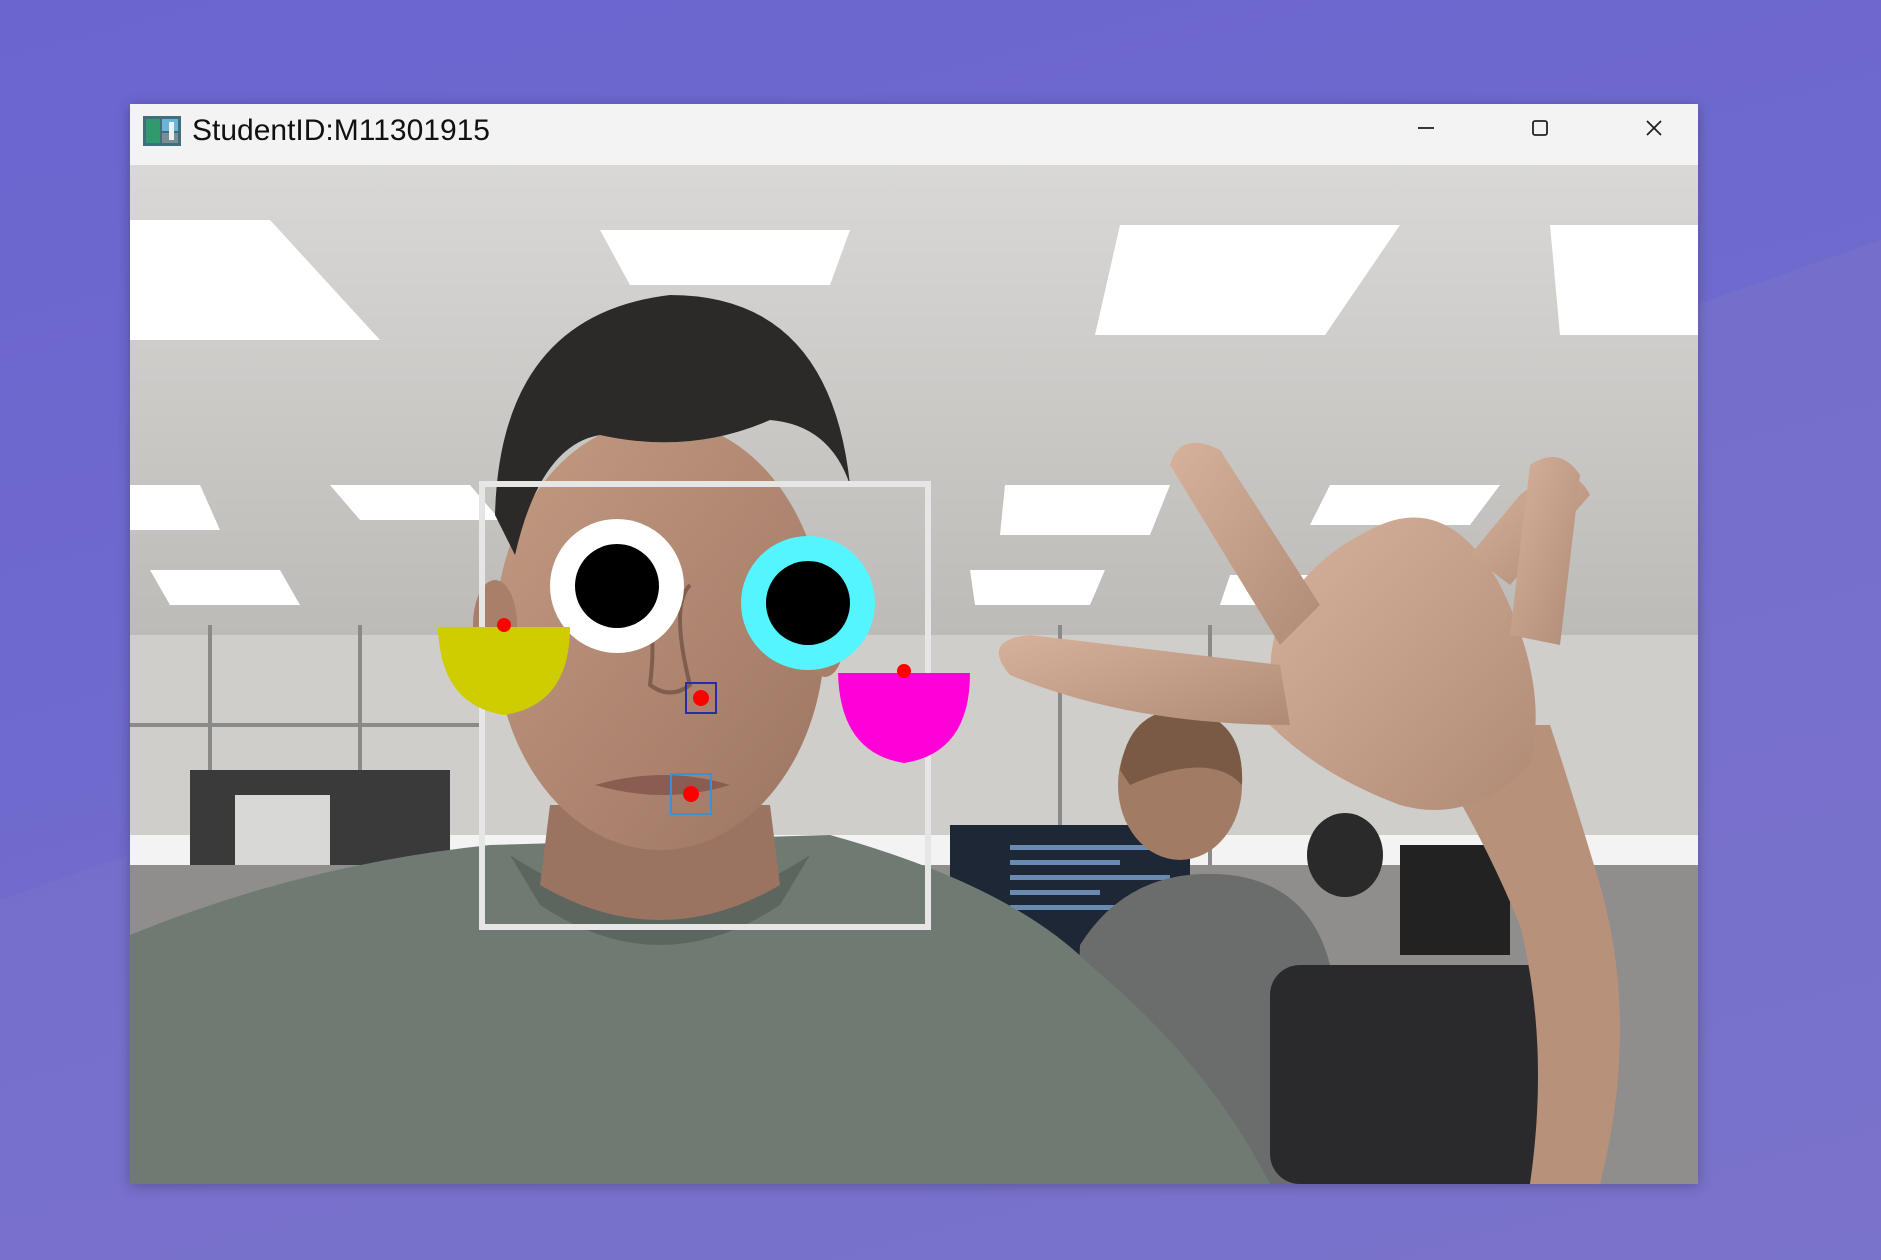 This screenshot has height=1260, width=1881. I want to click on right-cheek-landmark, so click(904, 671).